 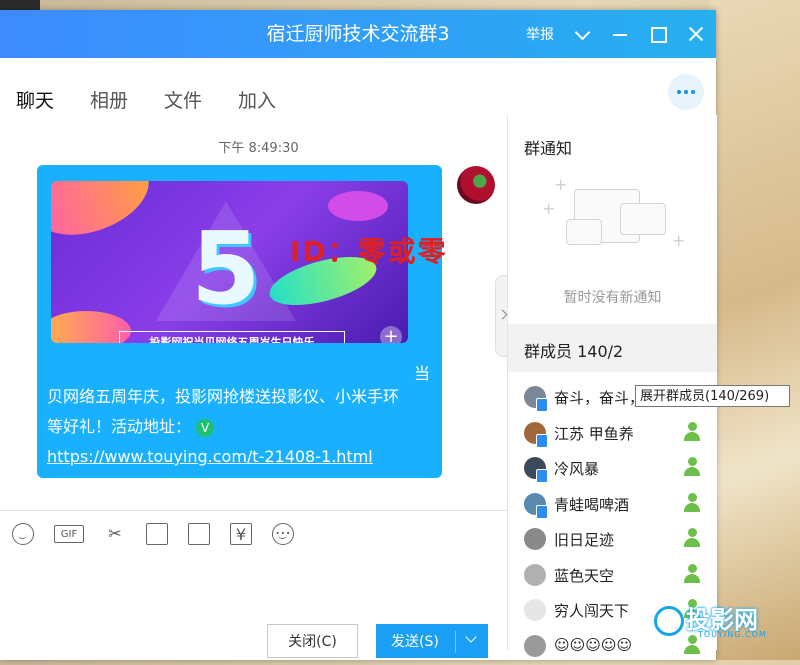 I want to click on gif-icon: GIF, so click(x=69, y=534).